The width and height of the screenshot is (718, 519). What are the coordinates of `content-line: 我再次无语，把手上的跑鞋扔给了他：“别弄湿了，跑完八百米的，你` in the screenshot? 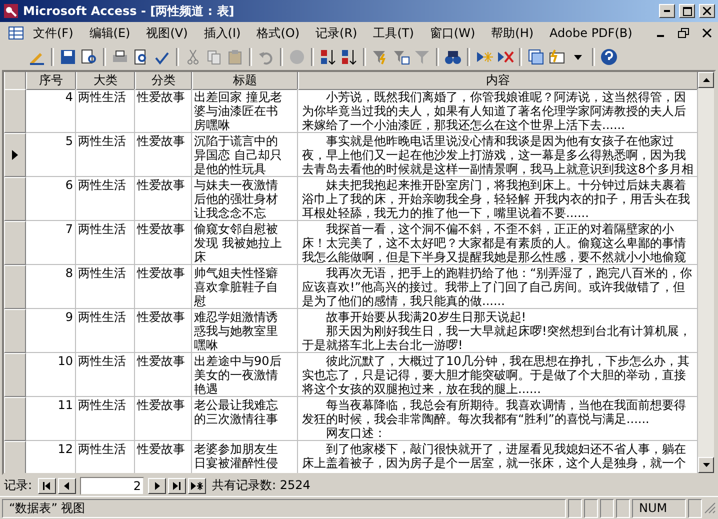 It's located at (508, 273).